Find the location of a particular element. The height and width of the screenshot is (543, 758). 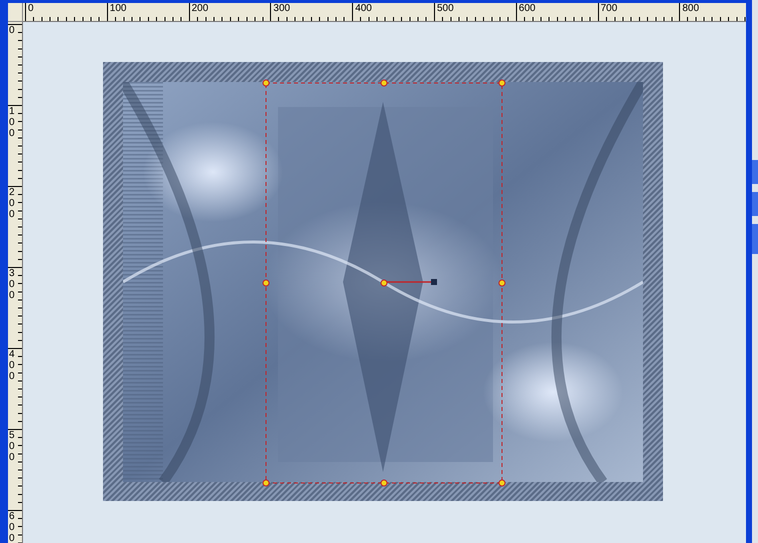

ruler-label: 700 is located at coordinates (609, 8).